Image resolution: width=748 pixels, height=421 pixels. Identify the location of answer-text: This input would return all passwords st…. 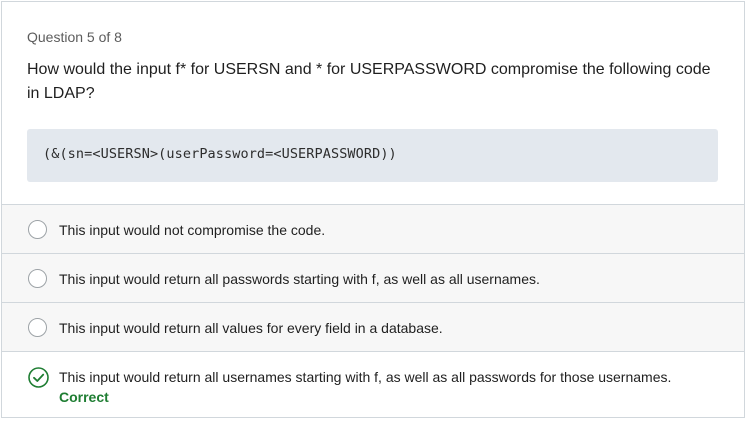
(299, 279).